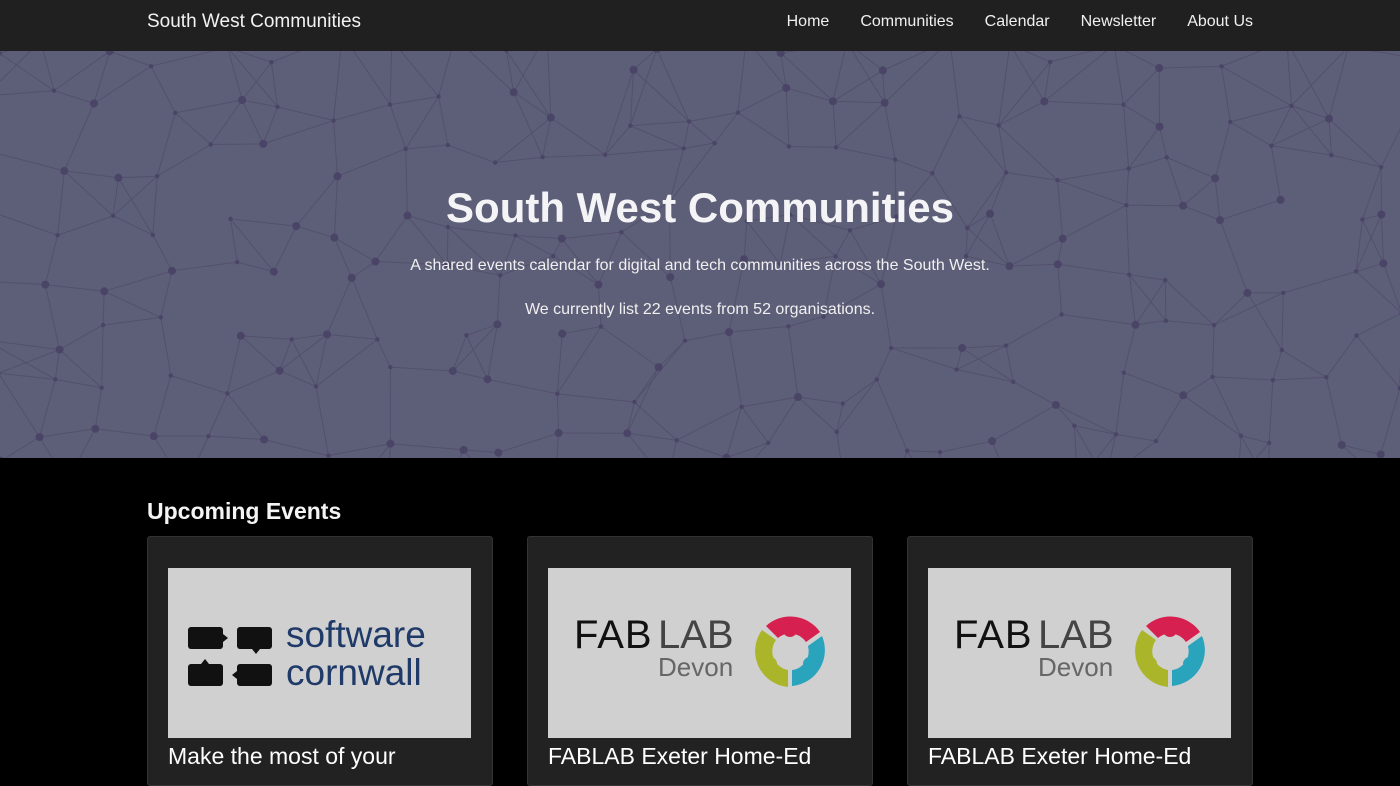  What do you see at coordinates (1017, 22) in the screenshot?
I see `nav-calendar: Calendar` at bounding box center [1017, 22].